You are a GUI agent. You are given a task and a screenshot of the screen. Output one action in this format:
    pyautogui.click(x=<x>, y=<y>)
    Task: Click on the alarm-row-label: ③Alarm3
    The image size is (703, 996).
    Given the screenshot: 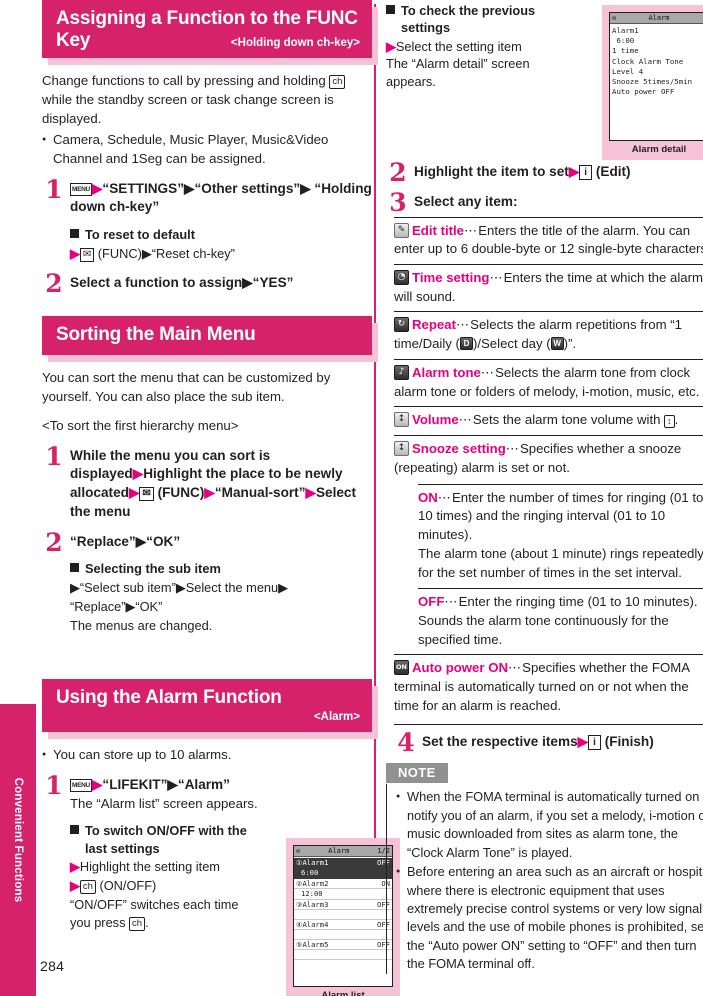 What is the action you would take?
    pyautogui.click(x=312, y=904)
    